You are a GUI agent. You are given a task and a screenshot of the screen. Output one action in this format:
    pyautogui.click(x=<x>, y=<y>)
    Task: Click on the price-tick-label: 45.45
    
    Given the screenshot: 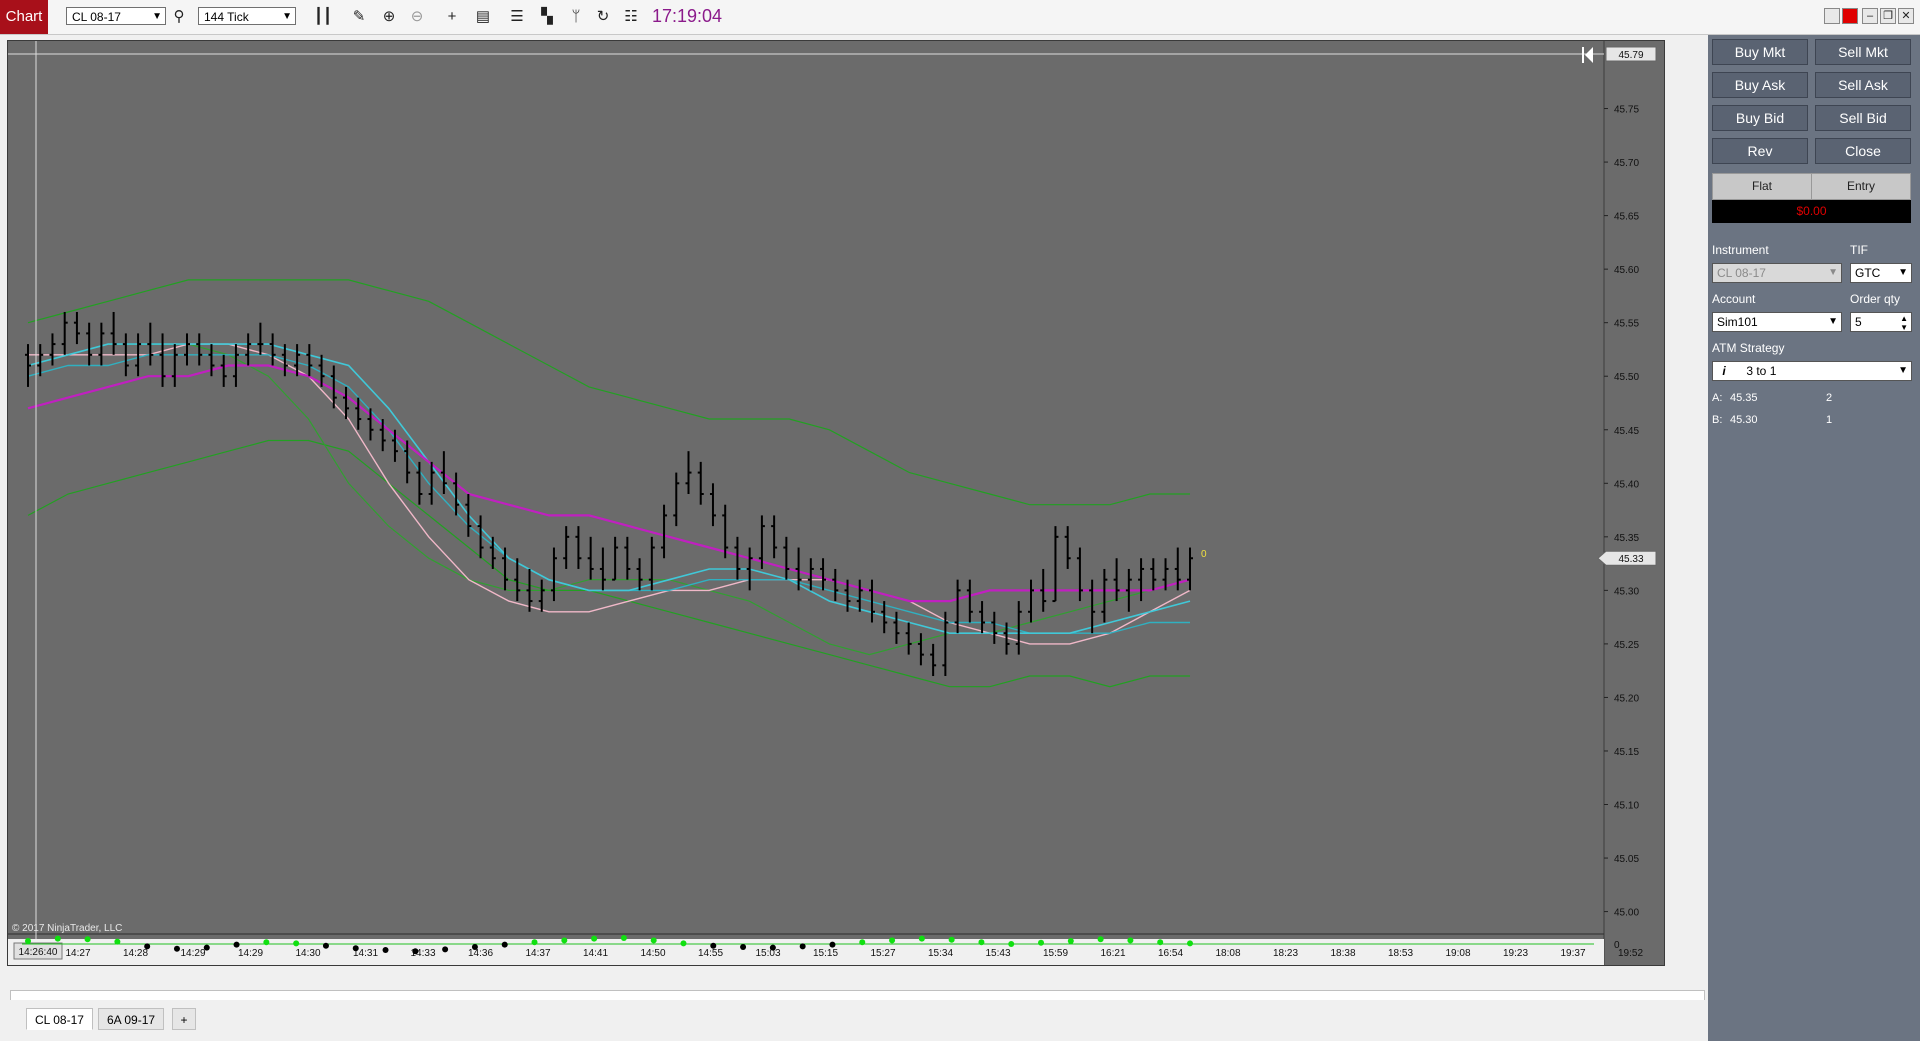 What is the action you would take?
    pyautogui.click(x=1626, y=431)
    